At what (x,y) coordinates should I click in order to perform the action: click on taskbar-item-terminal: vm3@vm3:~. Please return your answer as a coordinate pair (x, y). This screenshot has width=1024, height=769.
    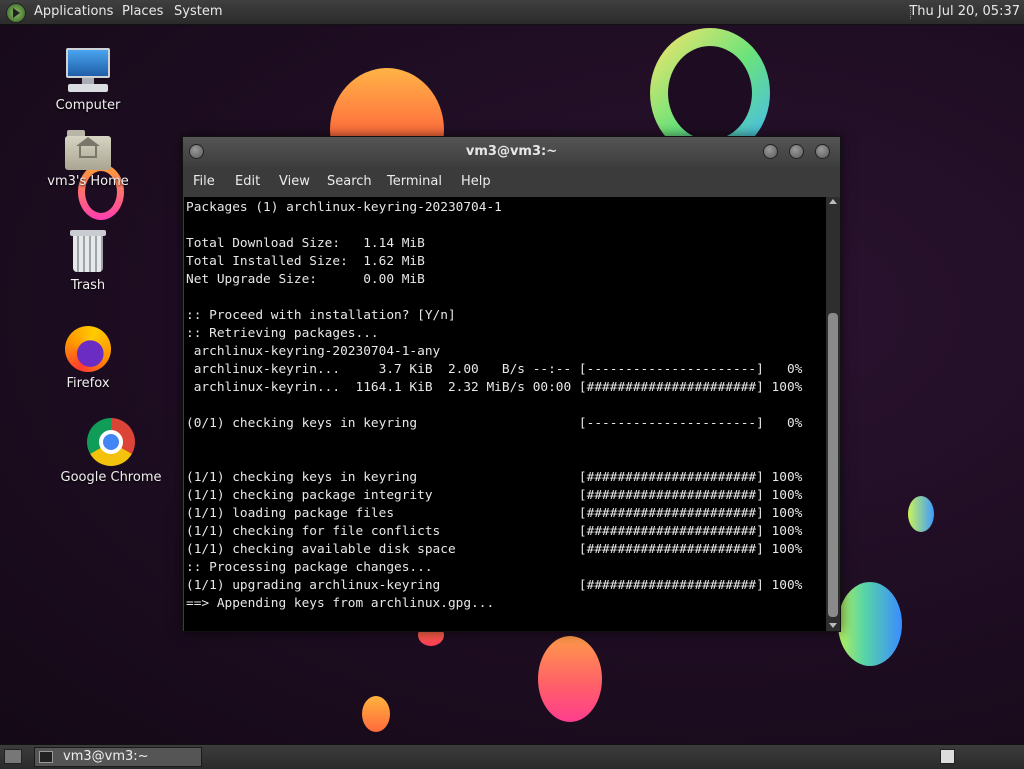
    Looking at the image, I should click on (118, 757).